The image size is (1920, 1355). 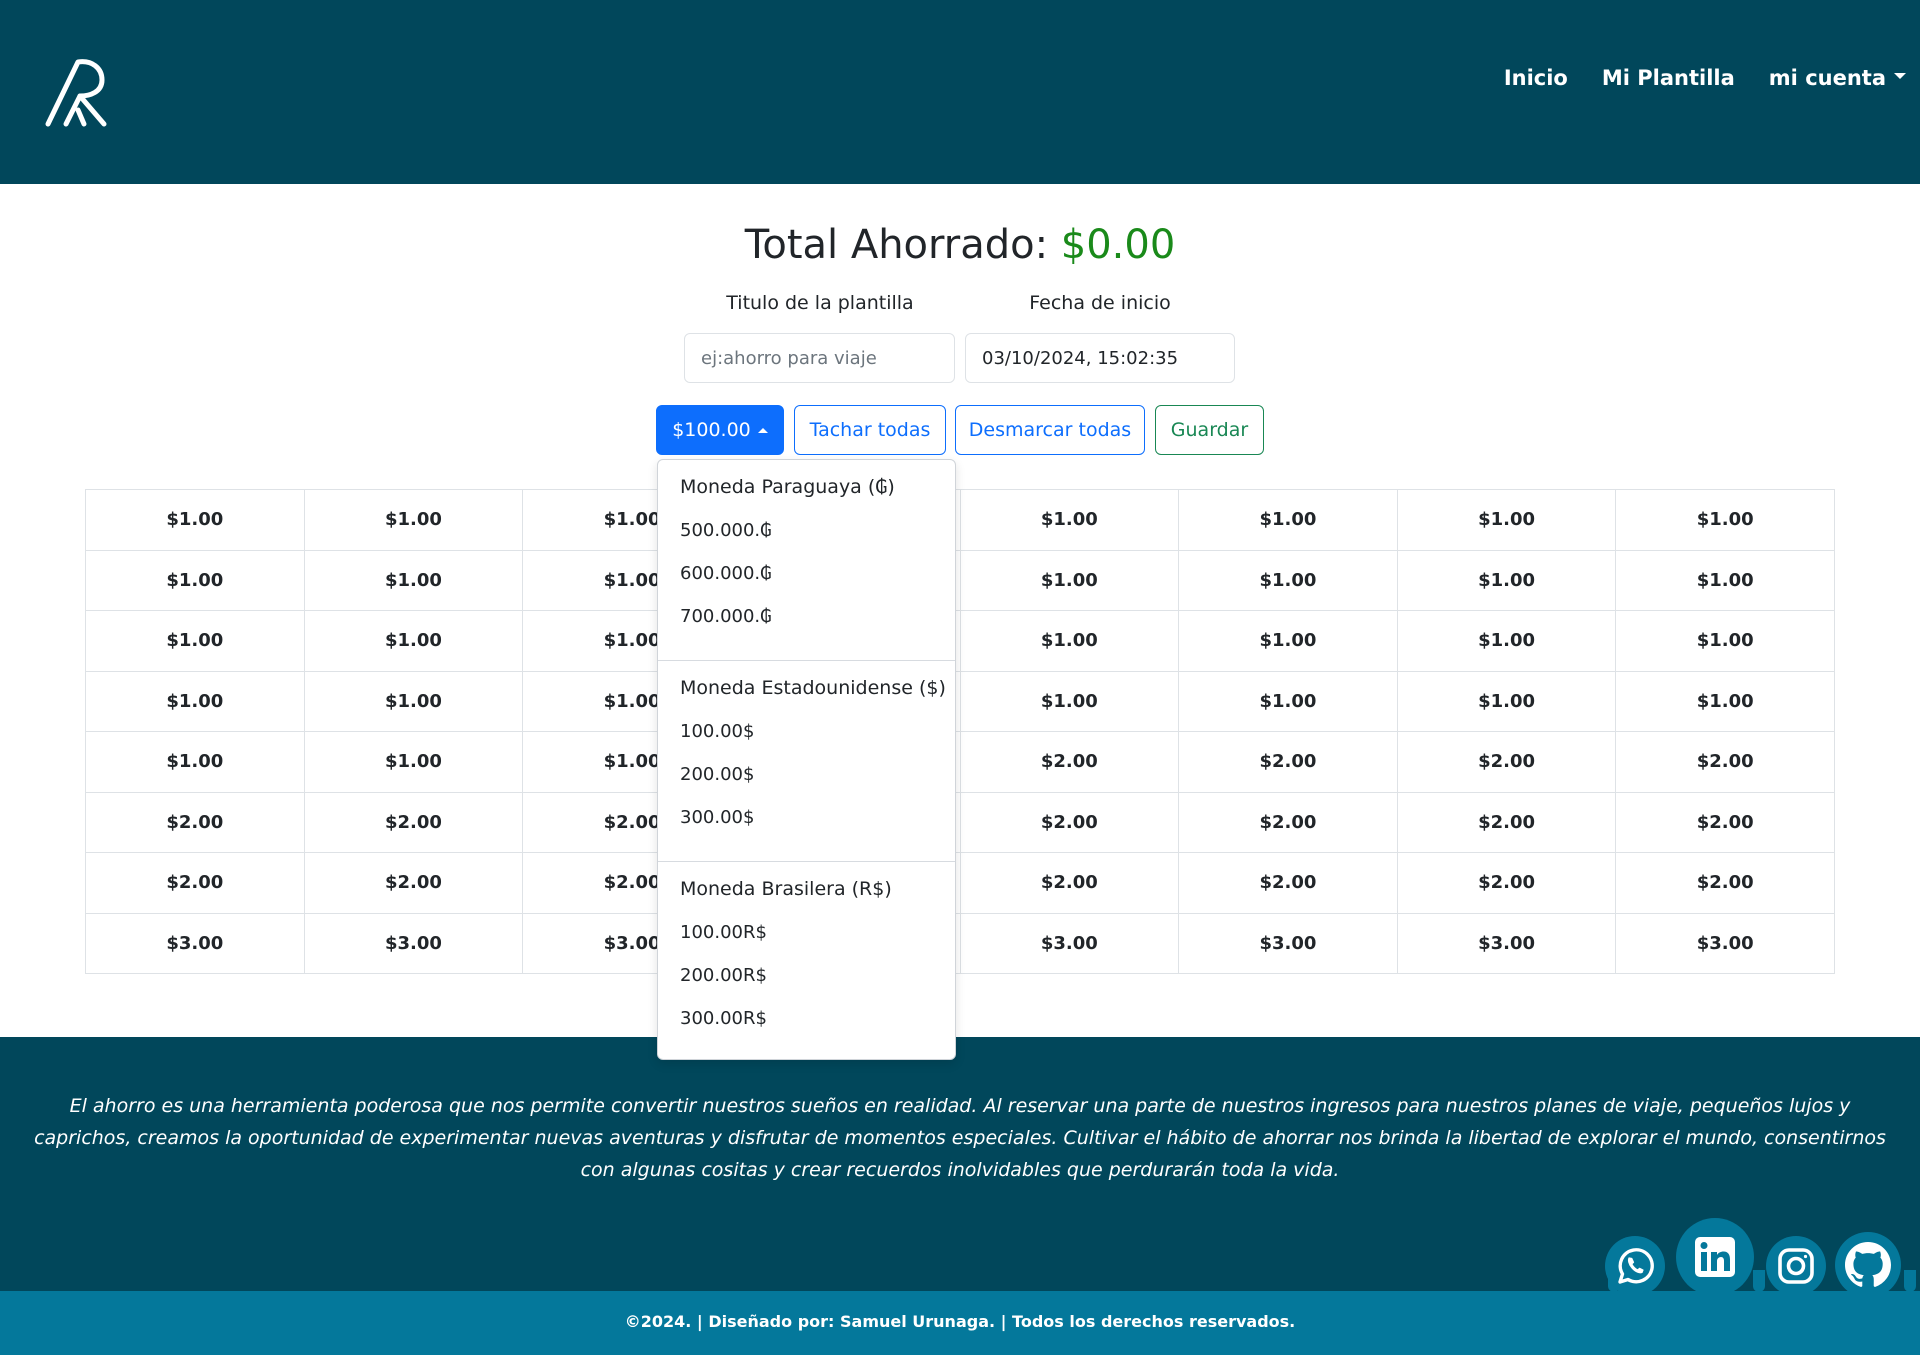 What do you see at coordinates (711, 430) in the screenshot?
I see `amount-button-label: $100.00` at bounding box center [711, 430].